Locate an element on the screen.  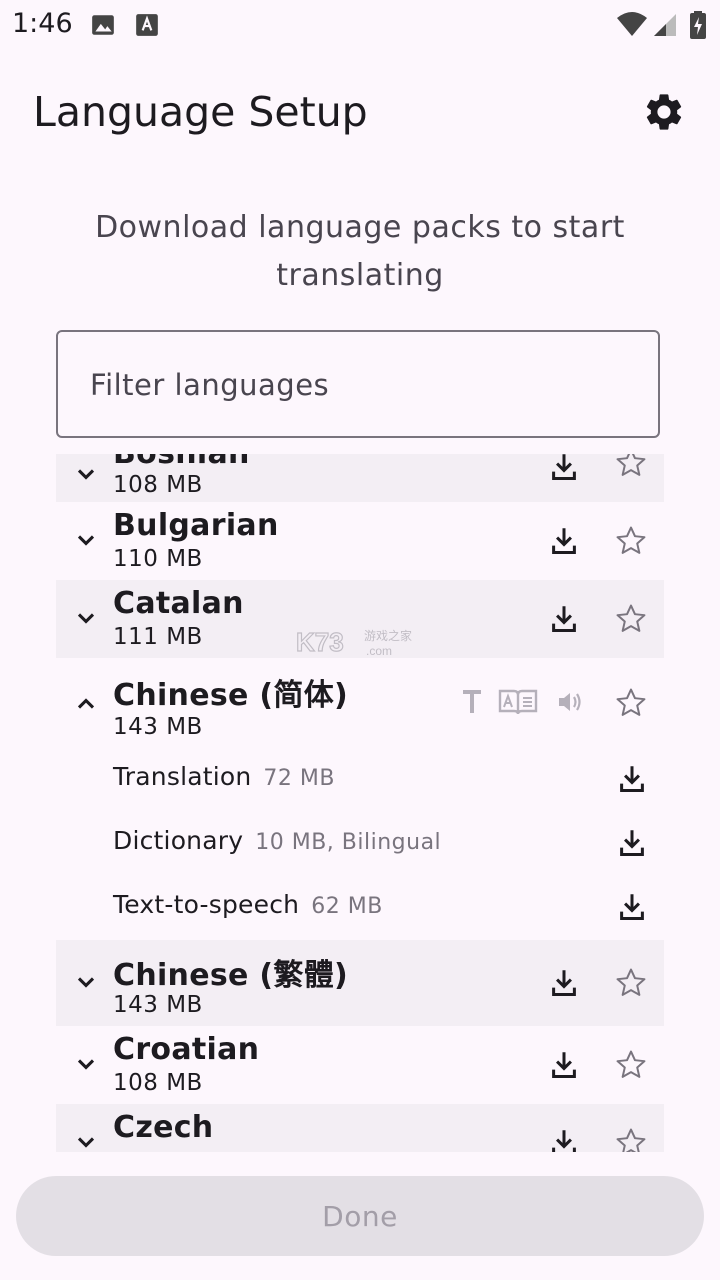
pack-meta: 72 MB is located at coordinates (299, 778).